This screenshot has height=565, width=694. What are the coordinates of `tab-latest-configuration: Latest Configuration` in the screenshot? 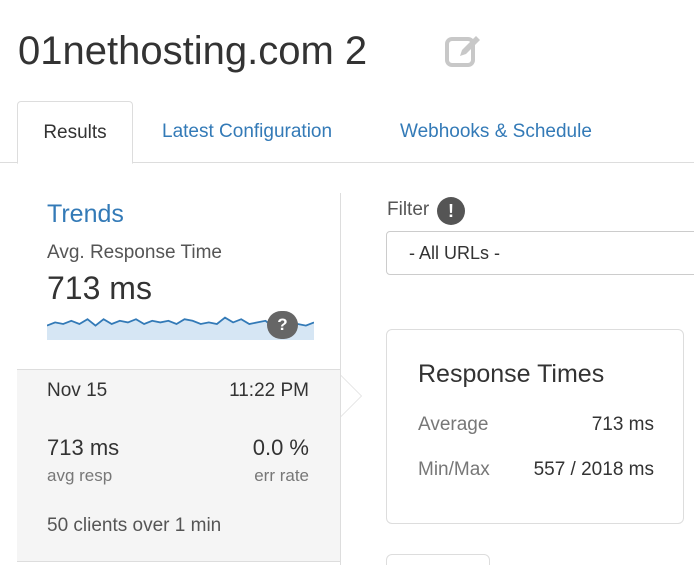 It's located at (247, 132).